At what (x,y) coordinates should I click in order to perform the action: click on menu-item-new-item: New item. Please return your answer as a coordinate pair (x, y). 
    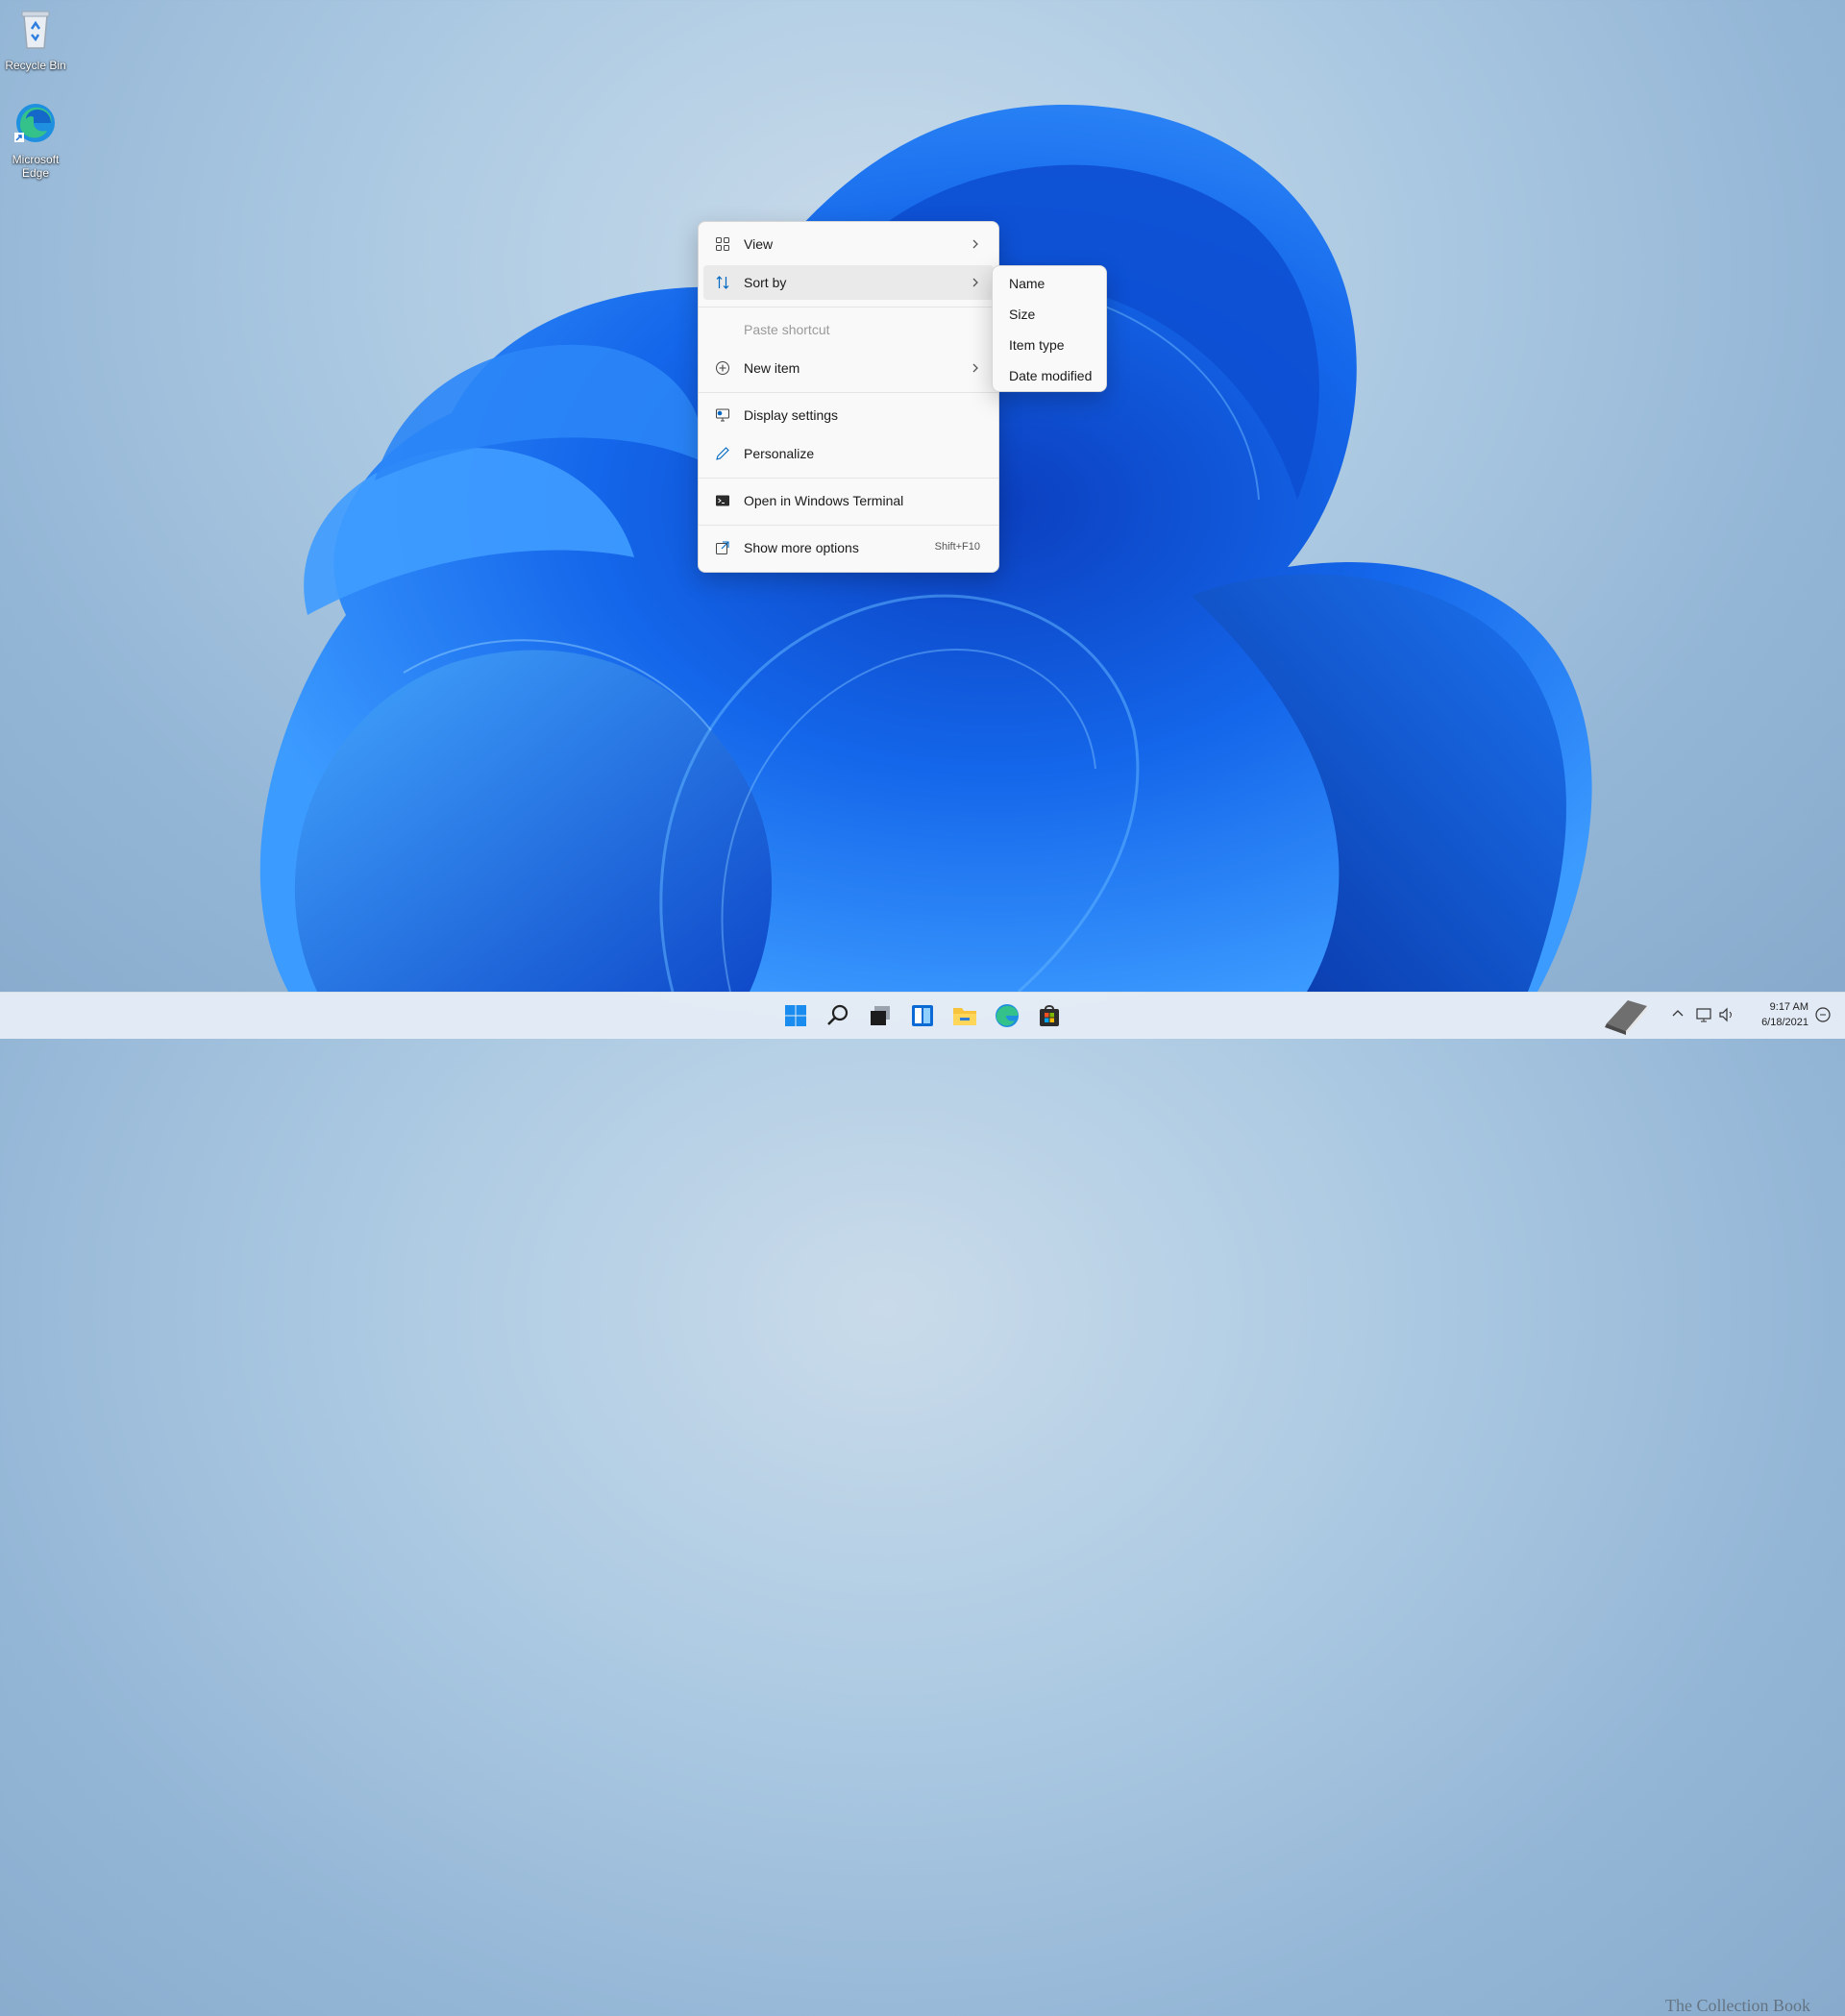
    Looking at the image, I should click on (849, 368).